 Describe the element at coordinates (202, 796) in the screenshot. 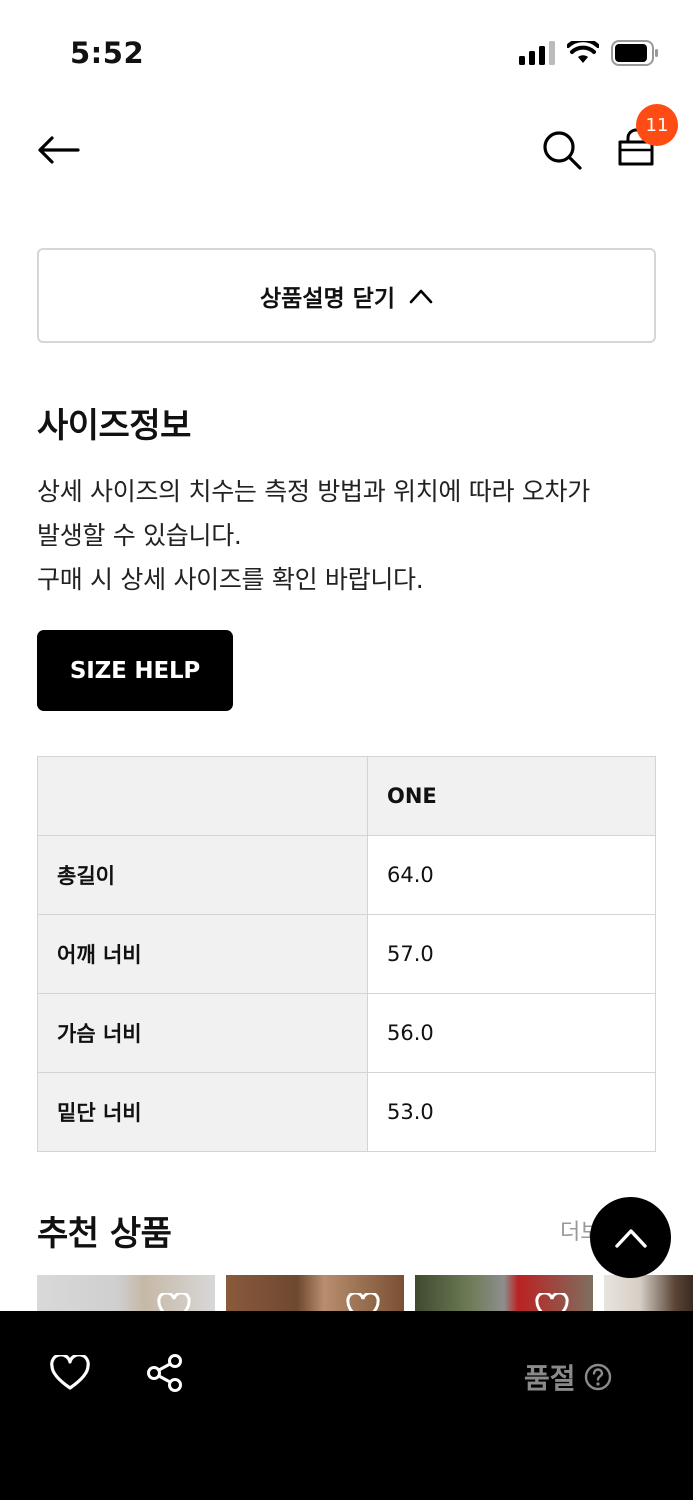

I see `size-table-header-cell` at that location.